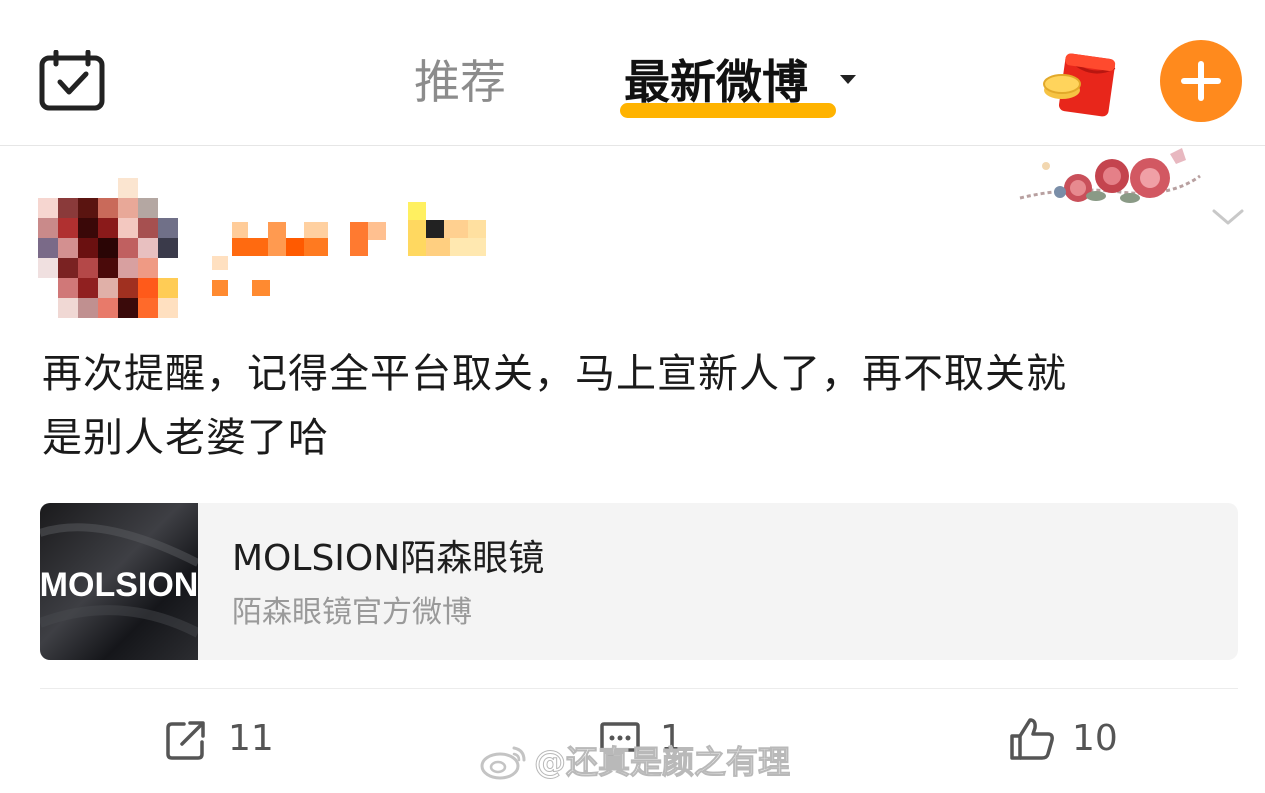 This screenshot has height=793, width=1265. I want to click on card-subtitle: 陌森眼镜官方微博, so click(352, 612).